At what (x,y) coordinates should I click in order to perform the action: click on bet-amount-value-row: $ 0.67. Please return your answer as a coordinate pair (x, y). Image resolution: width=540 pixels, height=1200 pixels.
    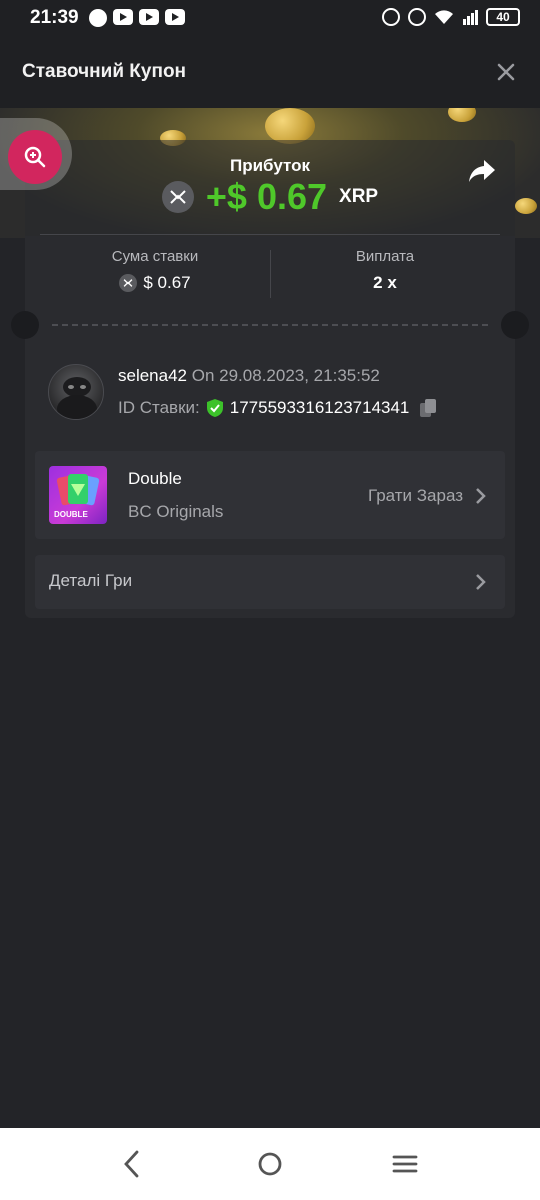
    Looking at the image, I should click on (155, 283).